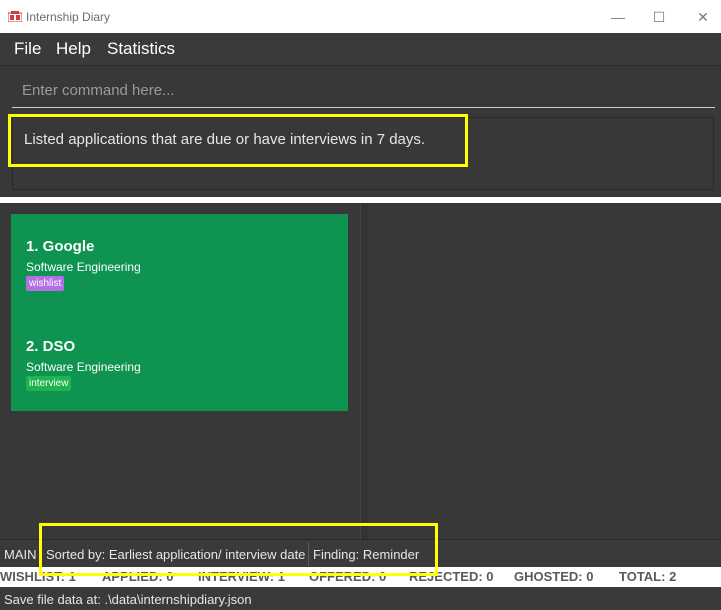  Describe the element at coordinates (703, 17) in the screenshot. I see `close-button: ✕` at that location.